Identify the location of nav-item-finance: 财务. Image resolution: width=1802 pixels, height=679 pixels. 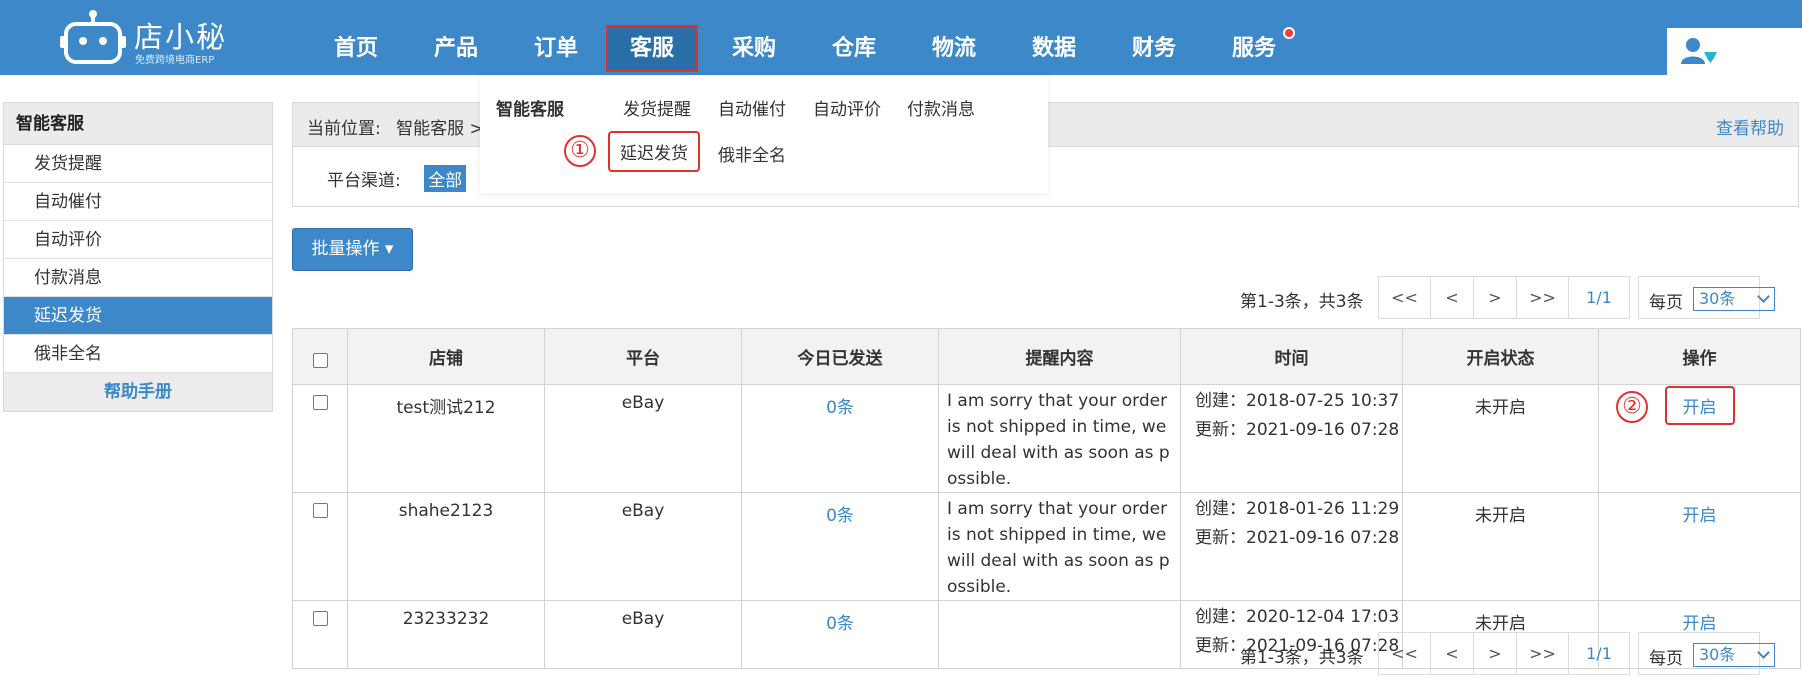
(1154, 48).